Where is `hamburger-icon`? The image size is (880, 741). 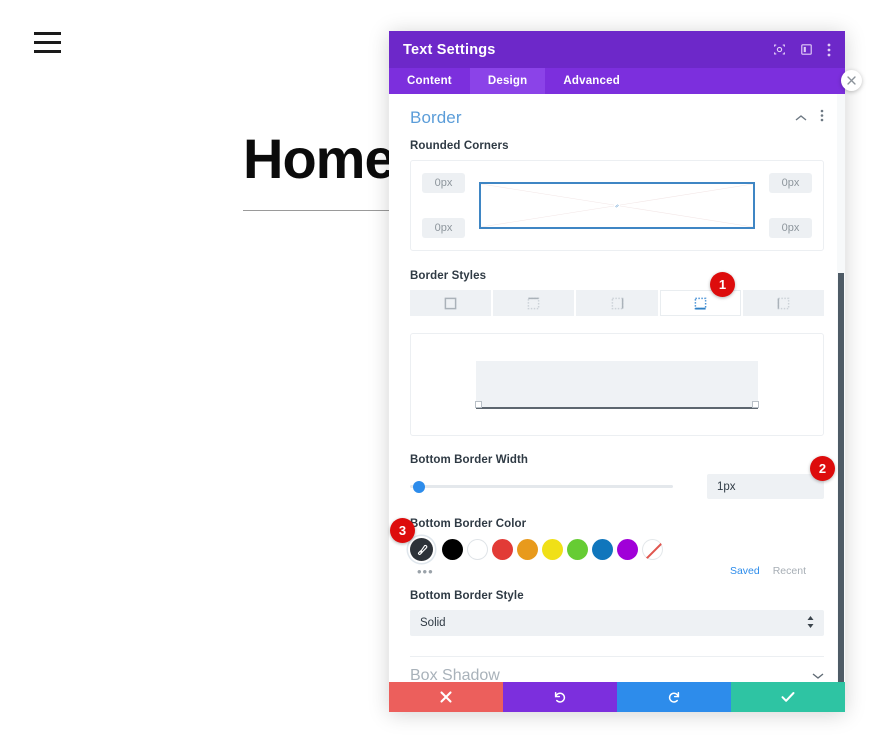 hamburger-icon is located at coordinates (47, 42).